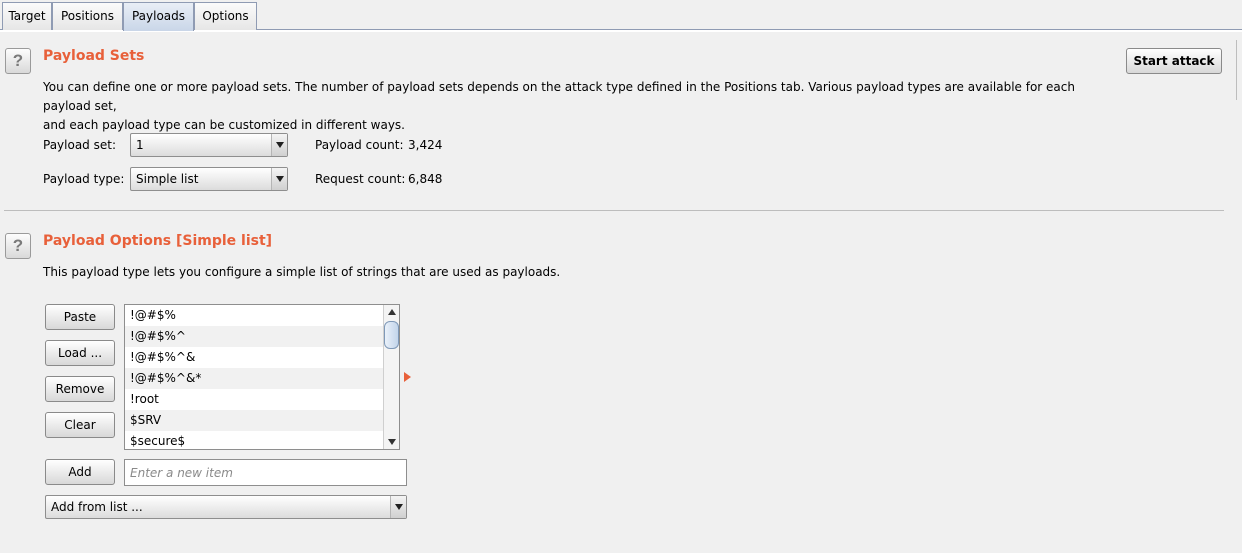 Image resolution: width=1242 pixels, height=553 pixels. What do you see at coordinates (614, 210) in the screenshot?
I see `section-divider` at bounding box center [614, 210].